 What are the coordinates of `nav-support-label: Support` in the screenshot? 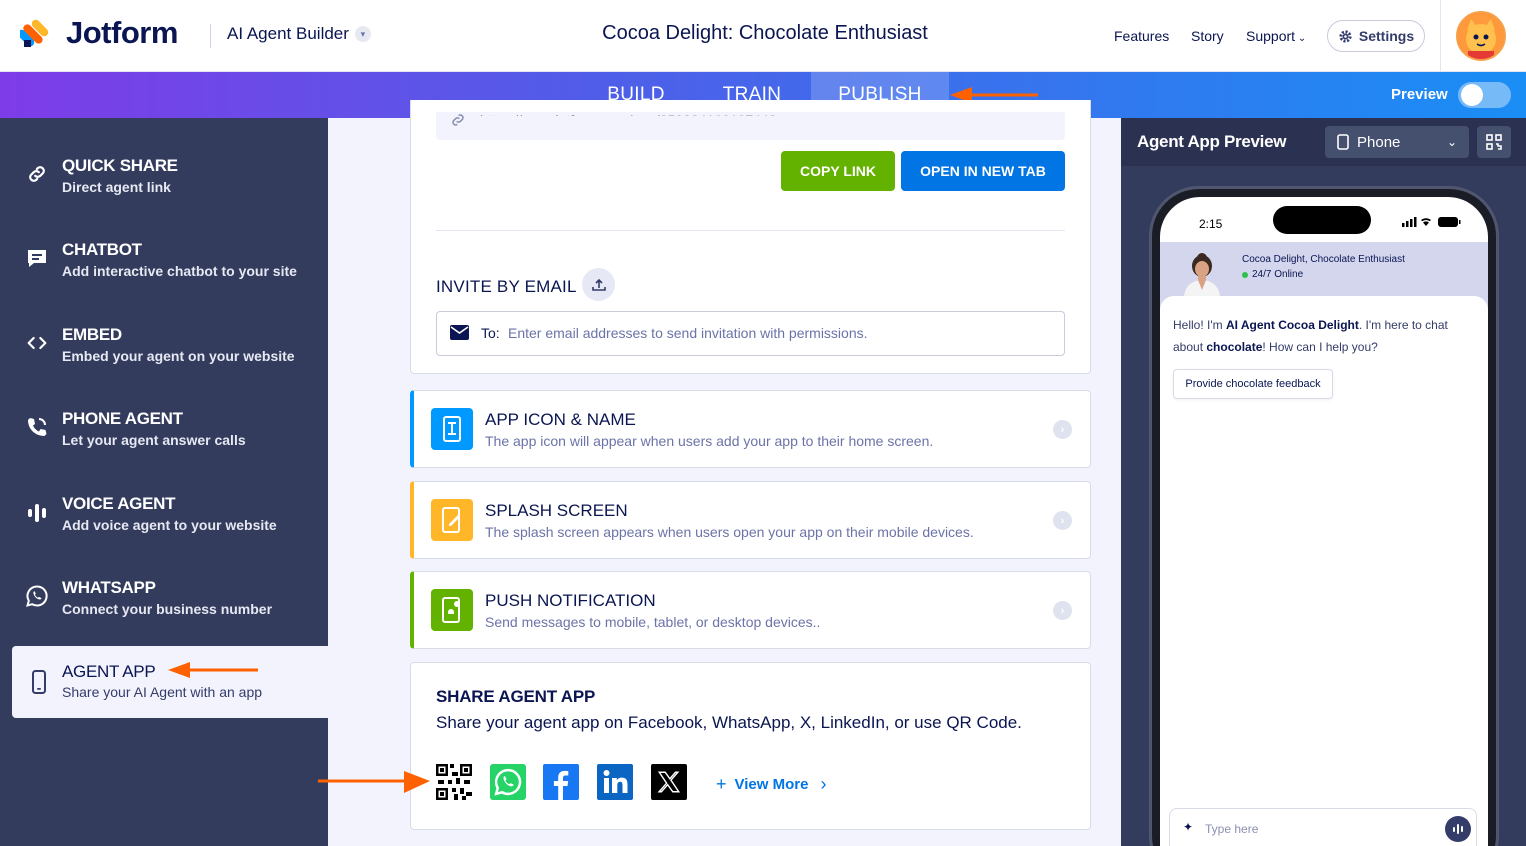 It's located at (1271, 36).